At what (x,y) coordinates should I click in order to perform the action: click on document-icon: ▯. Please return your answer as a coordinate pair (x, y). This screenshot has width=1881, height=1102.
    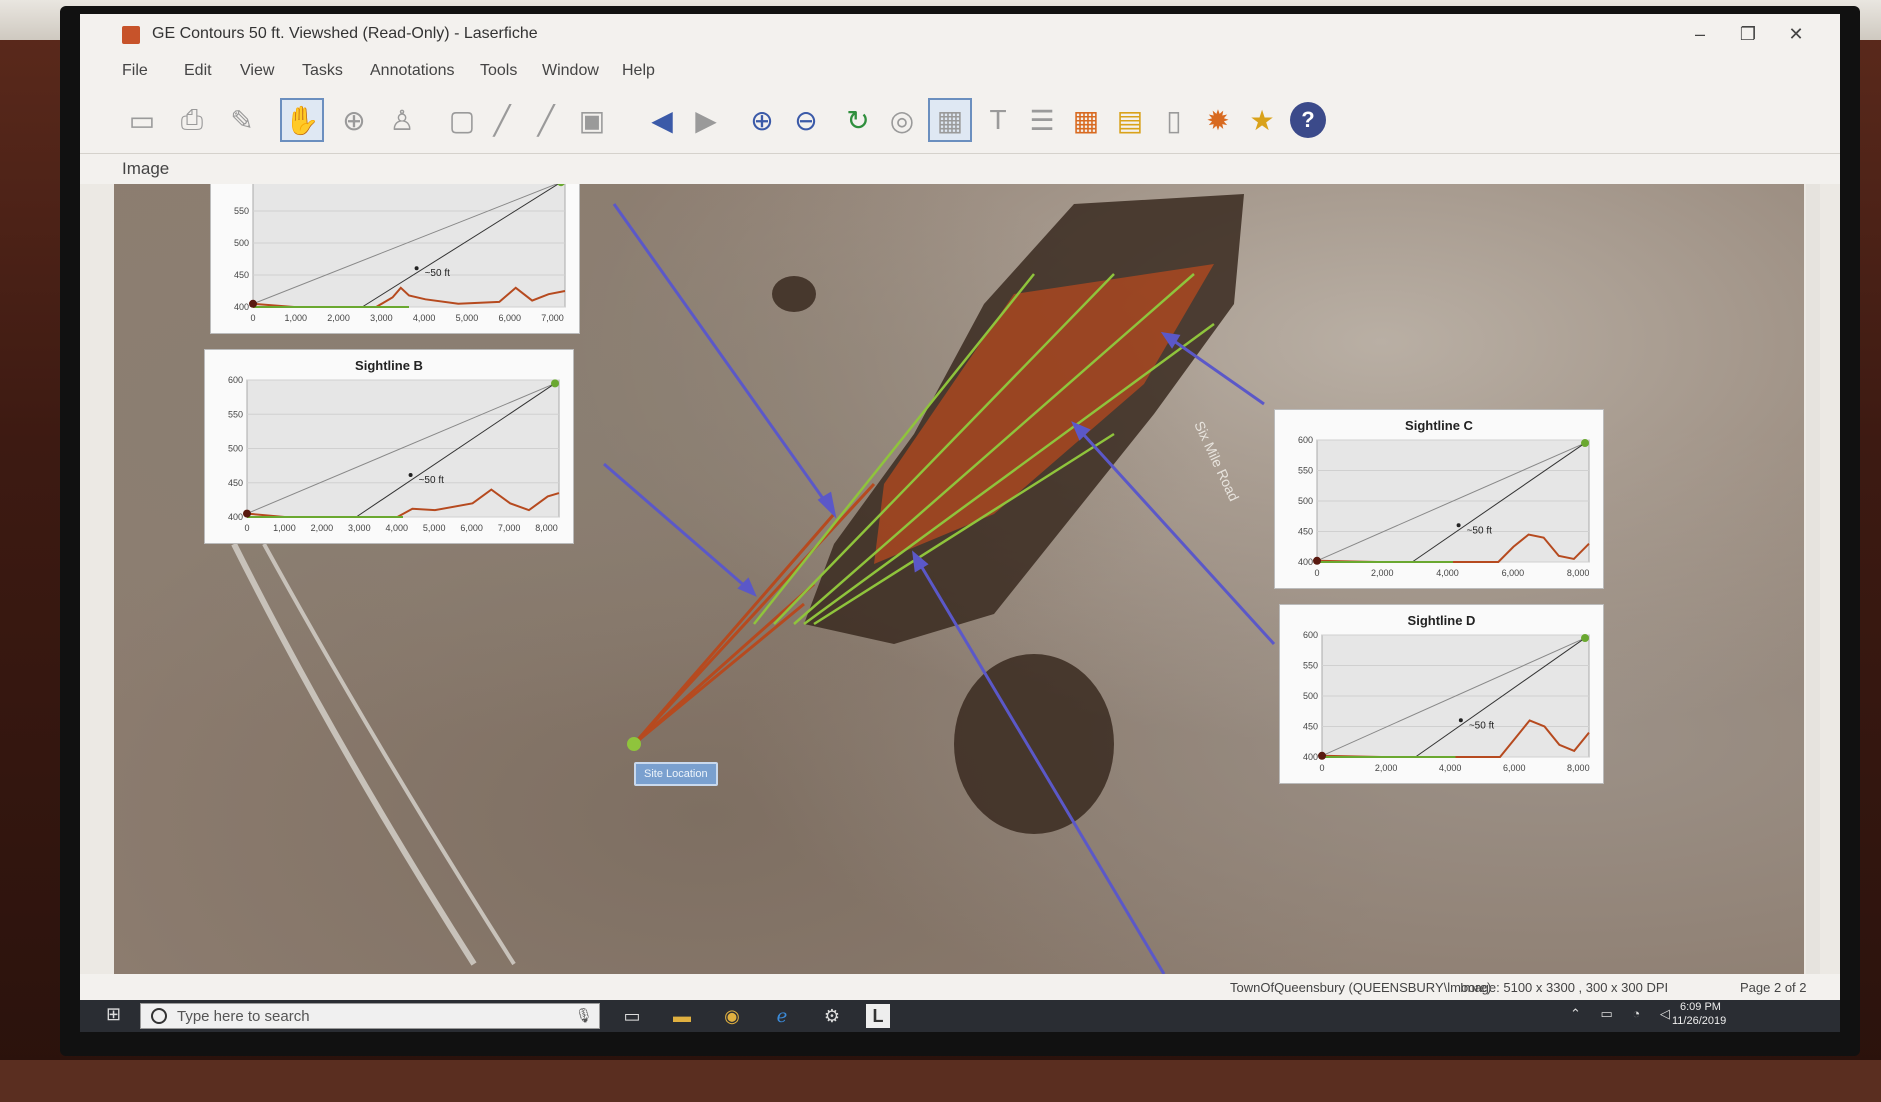
    Looking at the image, I should click on (1174, 120).